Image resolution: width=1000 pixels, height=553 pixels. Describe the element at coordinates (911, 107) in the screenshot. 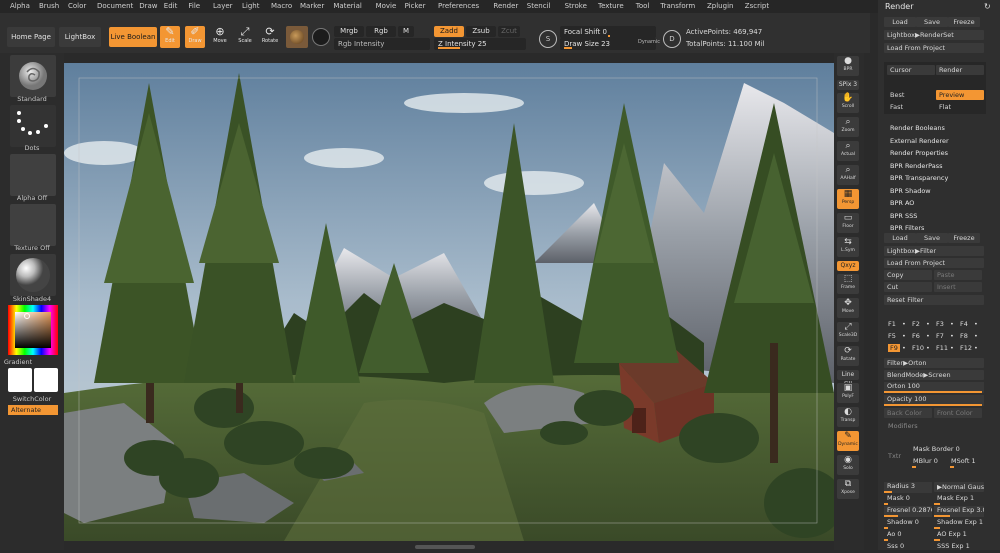

I see `fast-button: Fast` at that location.